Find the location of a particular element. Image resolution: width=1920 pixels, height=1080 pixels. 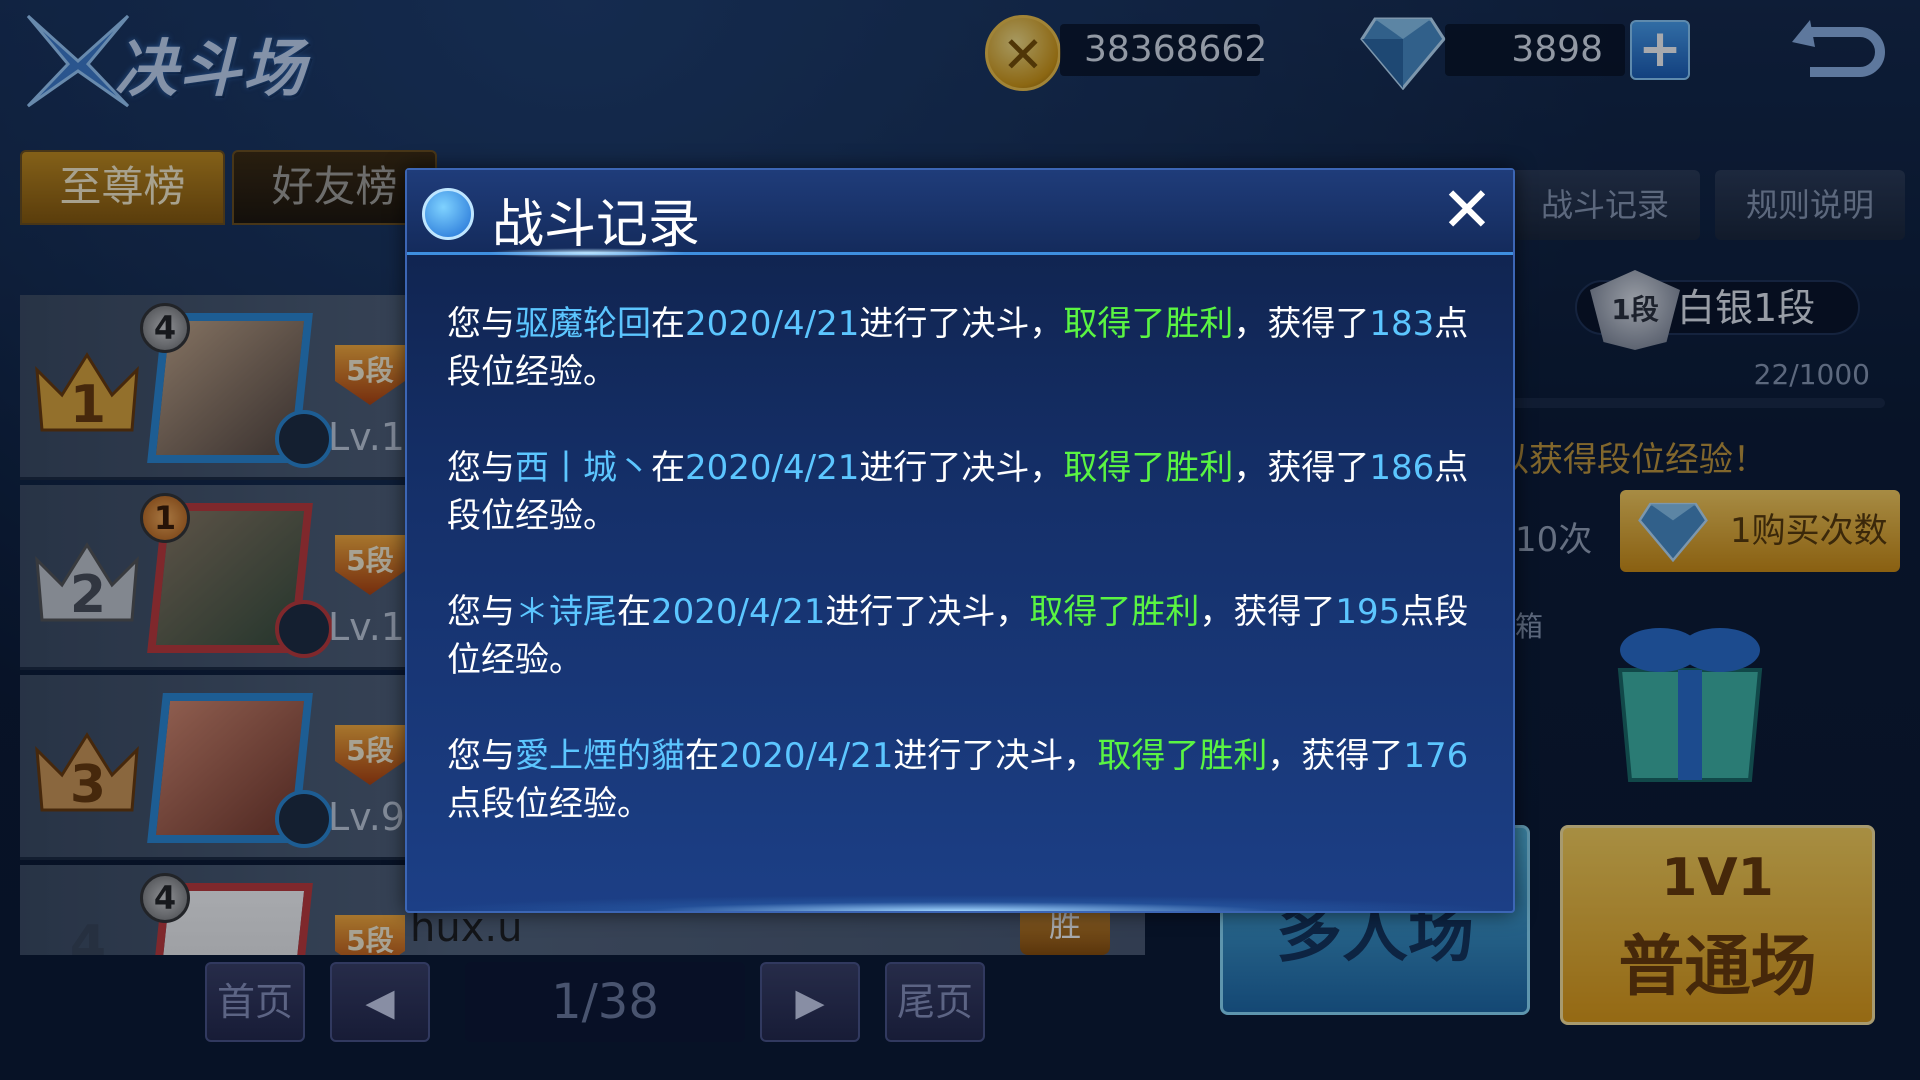

exp-gained: 186 is located at coordinates (1402, 468).